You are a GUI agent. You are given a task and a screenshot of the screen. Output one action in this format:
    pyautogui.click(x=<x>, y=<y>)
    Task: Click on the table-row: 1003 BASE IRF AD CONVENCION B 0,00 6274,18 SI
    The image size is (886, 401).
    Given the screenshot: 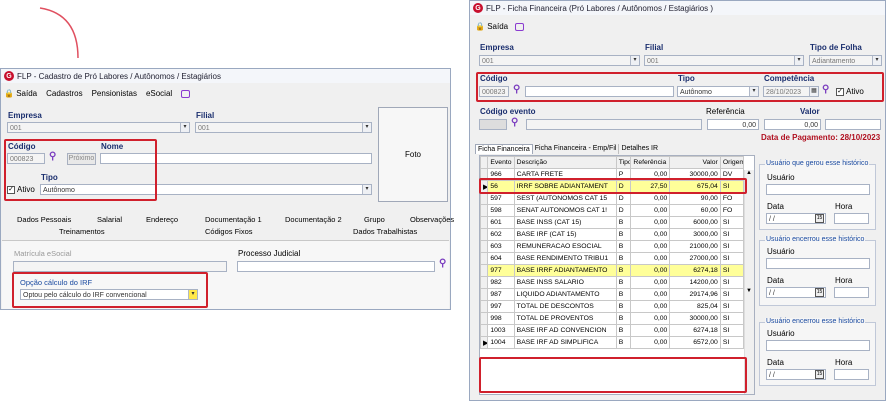 What is the action you would take?
    pyautogui.click(x=612, y=330)
    